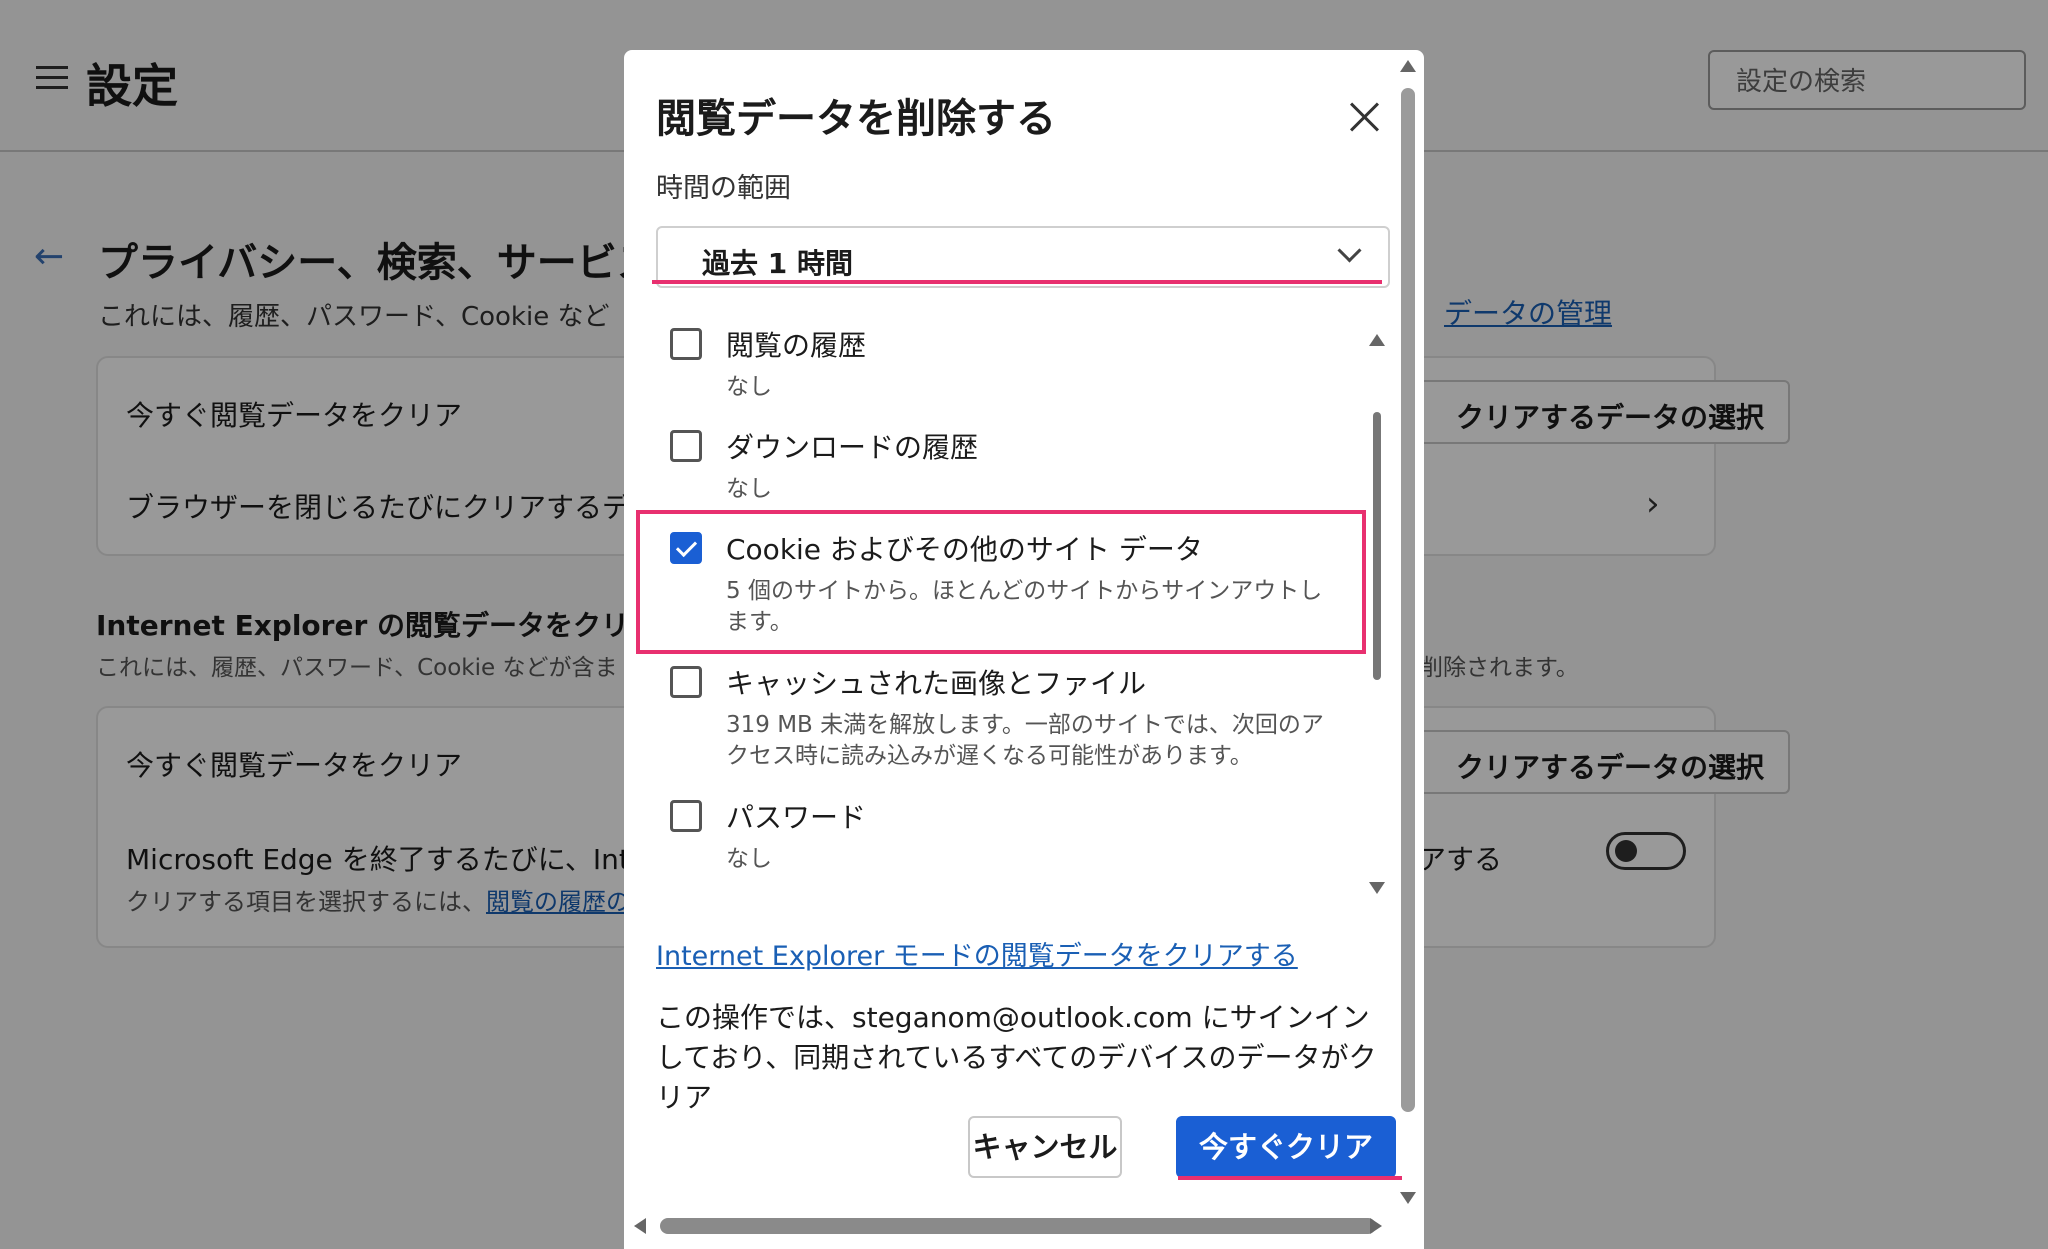 The width and height of the screenshot is (2048, 1249). I want to click on chevron-down-icon, so click(1349, 250).